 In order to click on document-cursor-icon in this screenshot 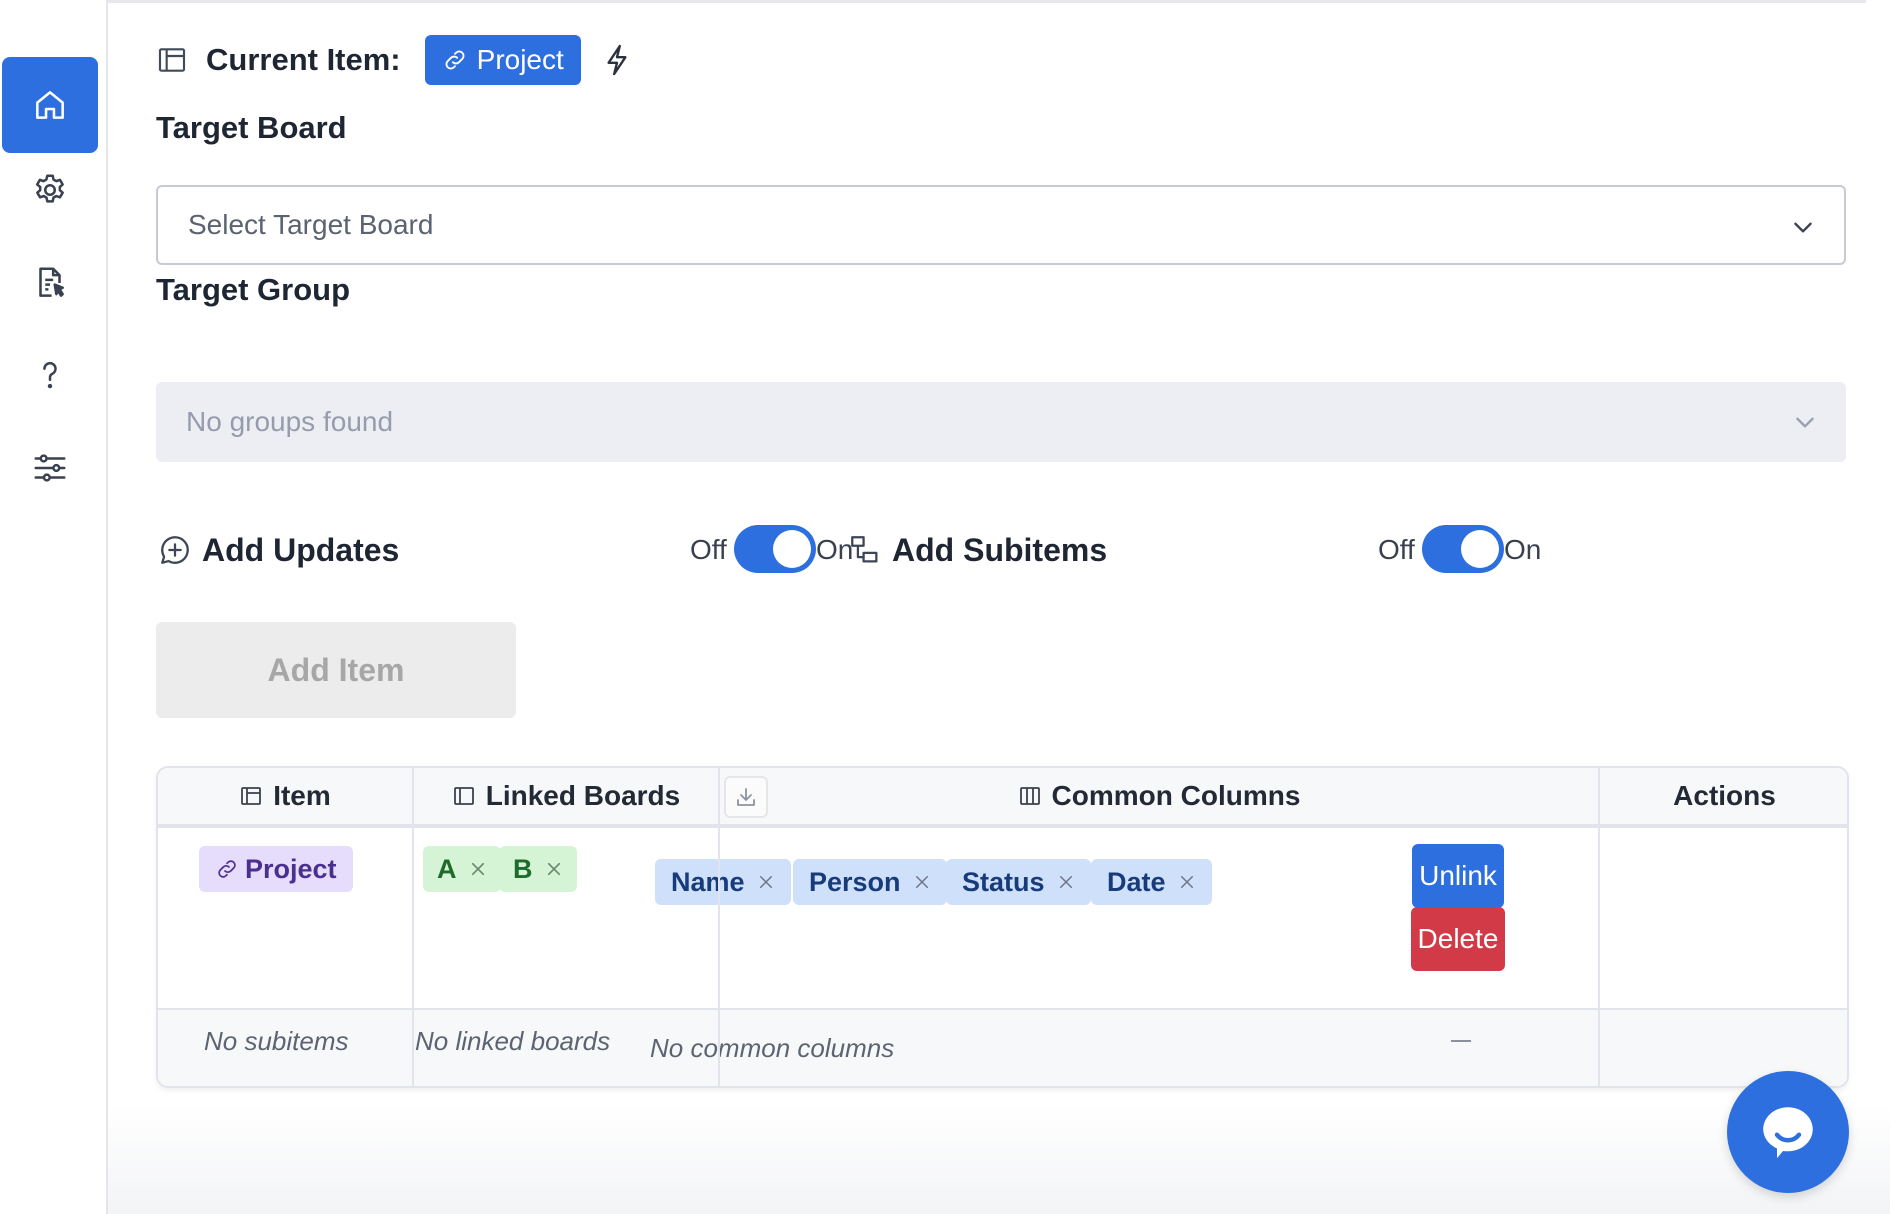, I will do `click(51, 282)`.